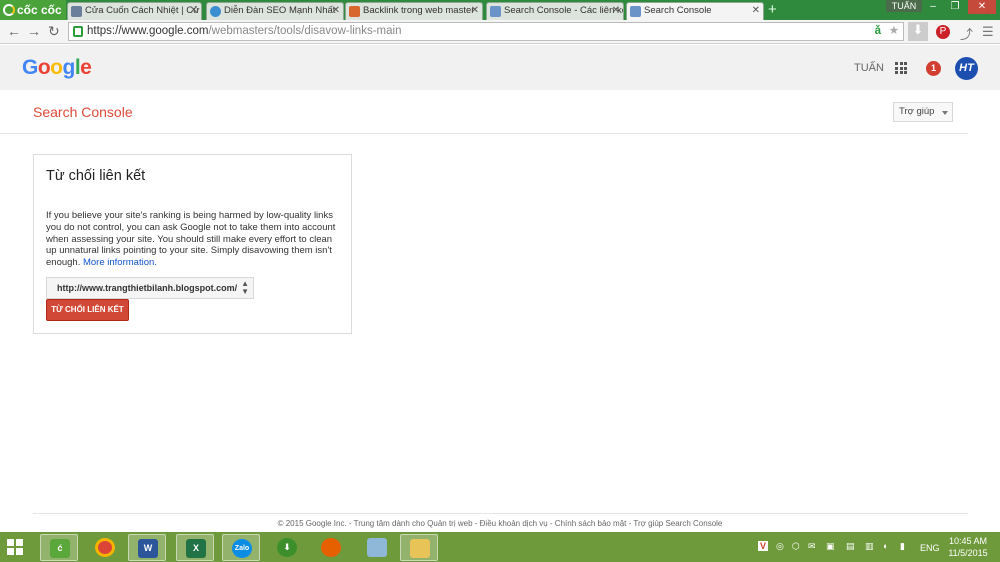 This screenshot has width=1000, height=562. I want to click on clock-date: 11/5/2015, so click(968, 553).